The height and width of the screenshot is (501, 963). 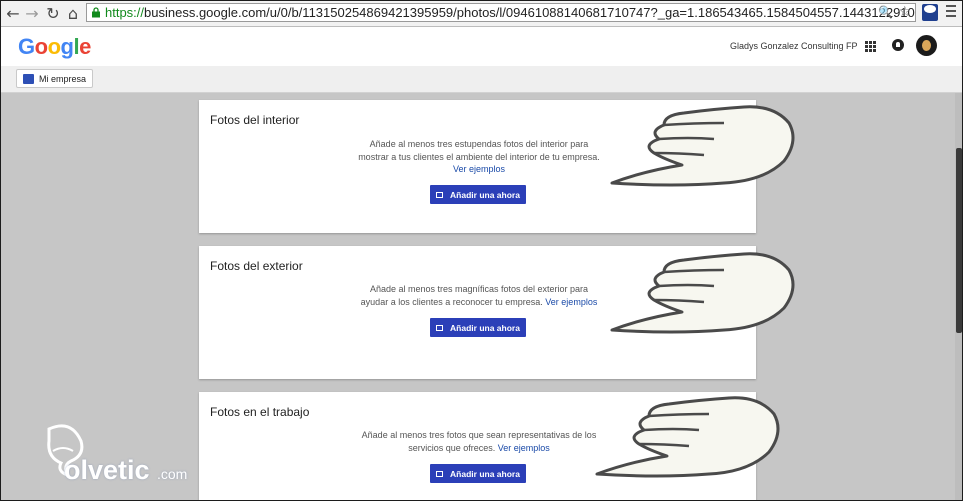 What do you see at coordinates (85, 46) in the screenshot?
I see `logo-letter: e` at bounding box center [85, 46].